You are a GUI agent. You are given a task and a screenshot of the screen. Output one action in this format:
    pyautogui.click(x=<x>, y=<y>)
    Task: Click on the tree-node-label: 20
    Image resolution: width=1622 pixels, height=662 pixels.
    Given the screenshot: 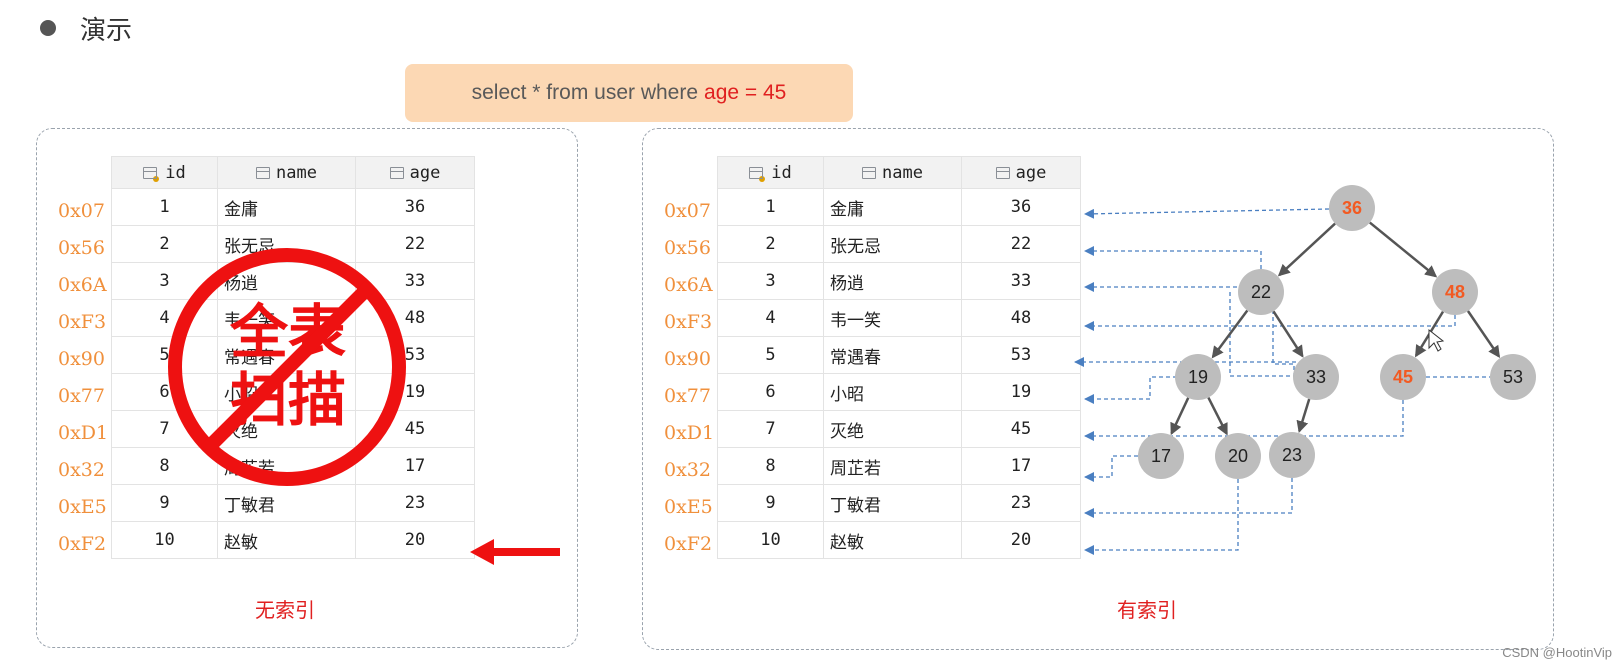 What is the action you would take?
    pyautogui.click(x=1238, y=456)
    